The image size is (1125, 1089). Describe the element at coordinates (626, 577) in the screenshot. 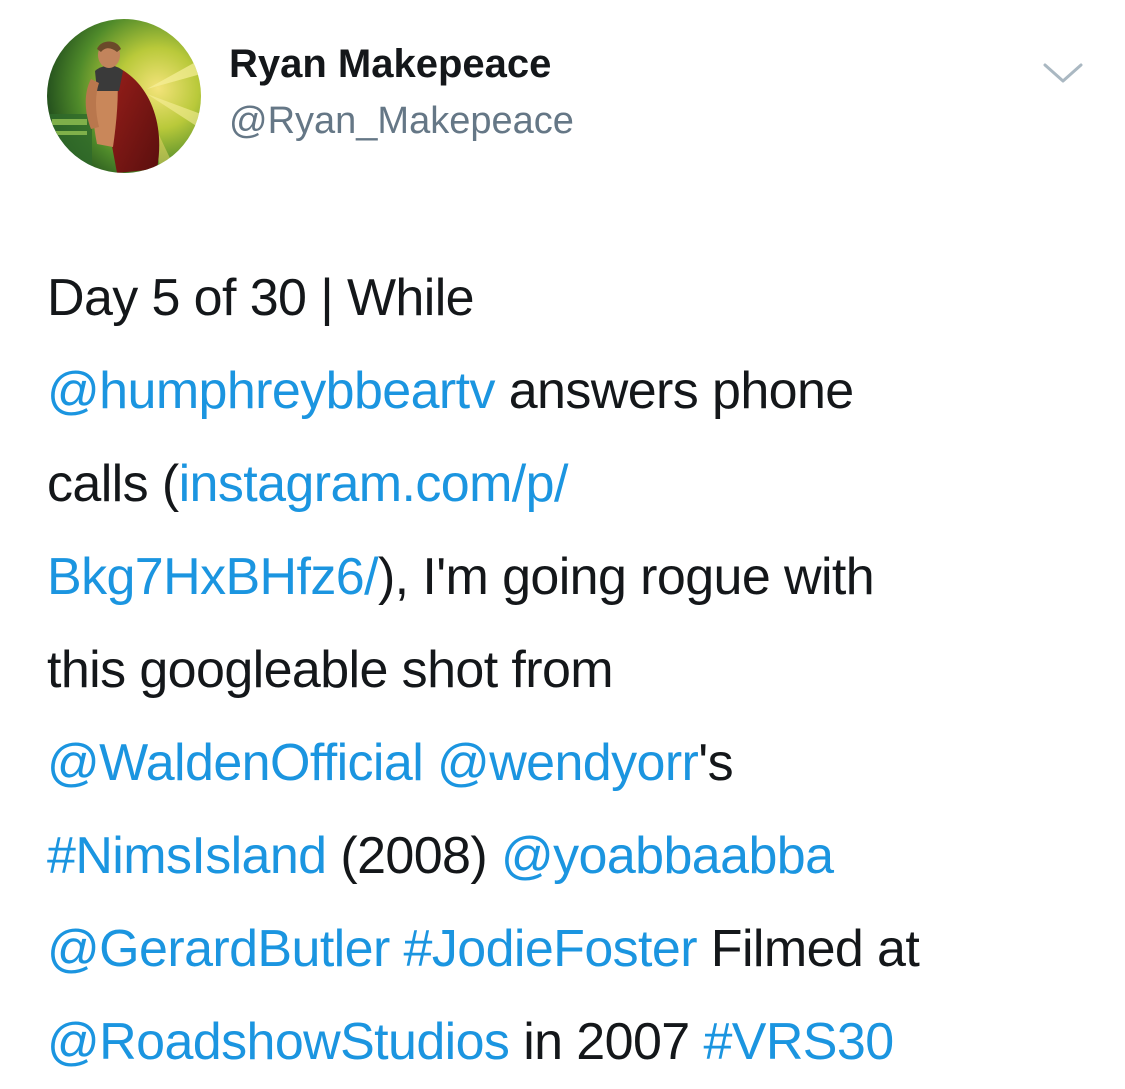

I see `tweet-text-segment: ), I'm going rogue with` at that location.